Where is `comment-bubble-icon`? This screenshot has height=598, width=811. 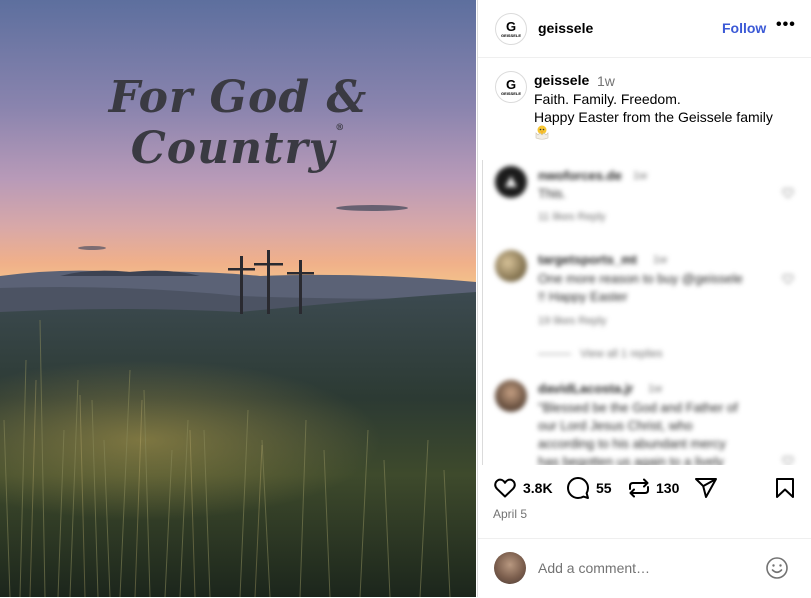
comment-bubble-icon is located at coordinates (578, 488).